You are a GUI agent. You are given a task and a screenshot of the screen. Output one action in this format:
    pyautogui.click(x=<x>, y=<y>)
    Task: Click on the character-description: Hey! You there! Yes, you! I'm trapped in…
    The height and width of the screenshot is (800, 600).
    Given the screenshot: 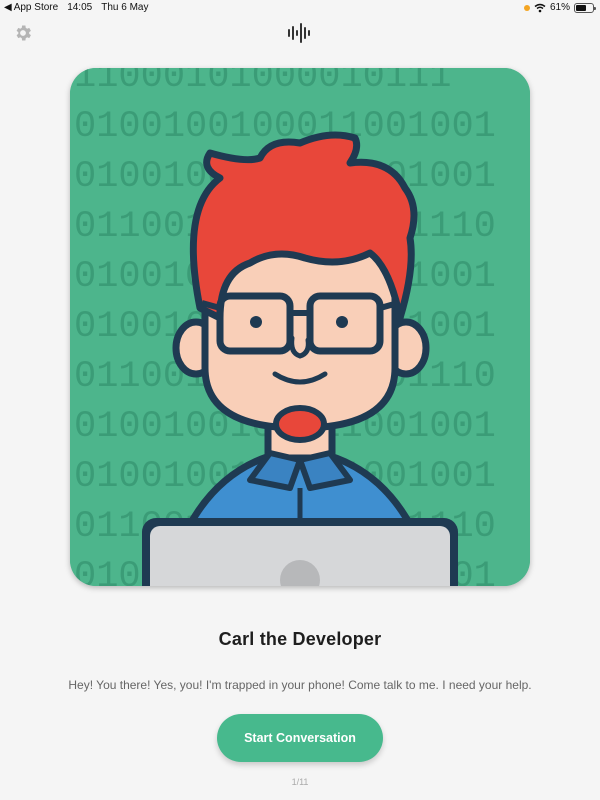 What is the action you would take?
    pyautogui.click(x=300, y=685)
    